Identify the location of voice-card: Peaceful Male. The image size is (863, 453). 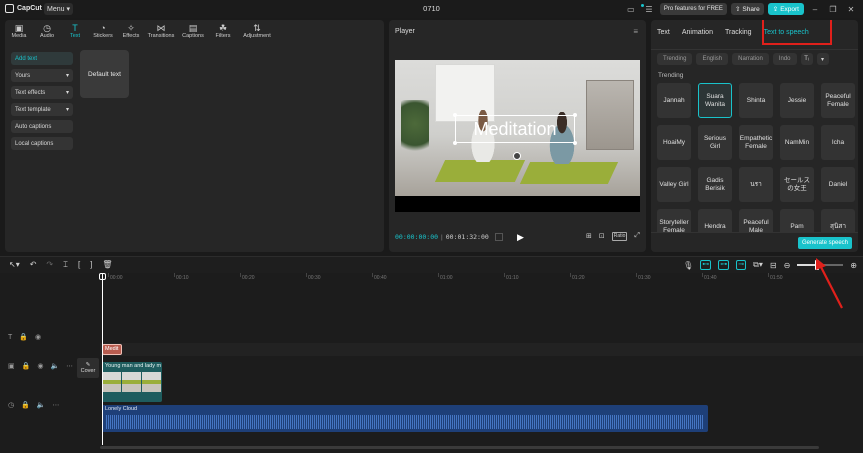
(756, 221).